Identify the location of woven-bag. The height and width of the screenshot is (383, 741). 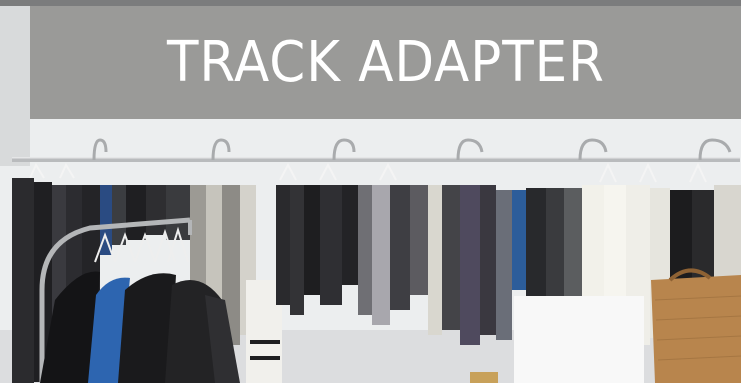
(696, 325).